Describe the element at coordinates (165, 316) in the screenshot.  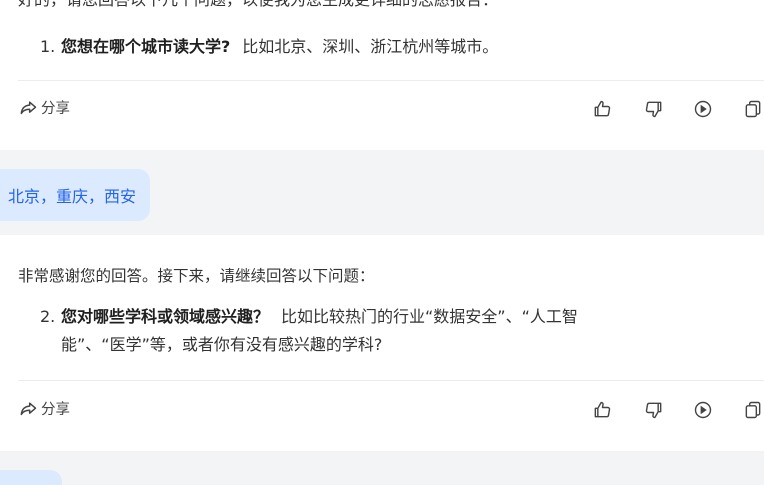
I see `question-title: 您对哪些学科或领域感兴趣？` at that location.